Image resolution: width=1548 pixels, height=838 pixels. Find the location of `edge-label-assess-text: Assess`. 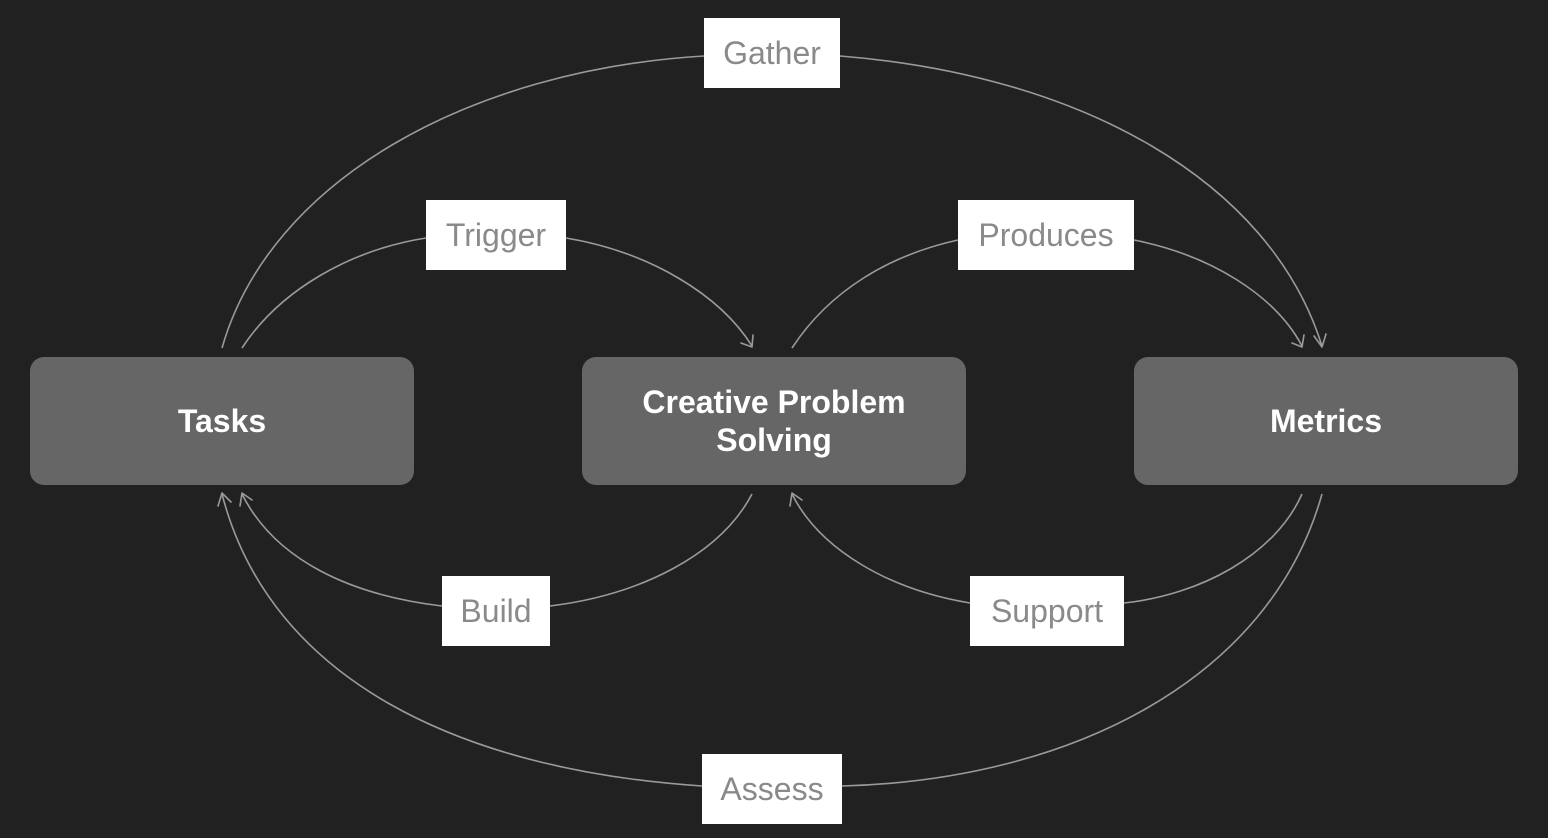

edge-label-assess-text: Assess is located at coordinates (772, 788).